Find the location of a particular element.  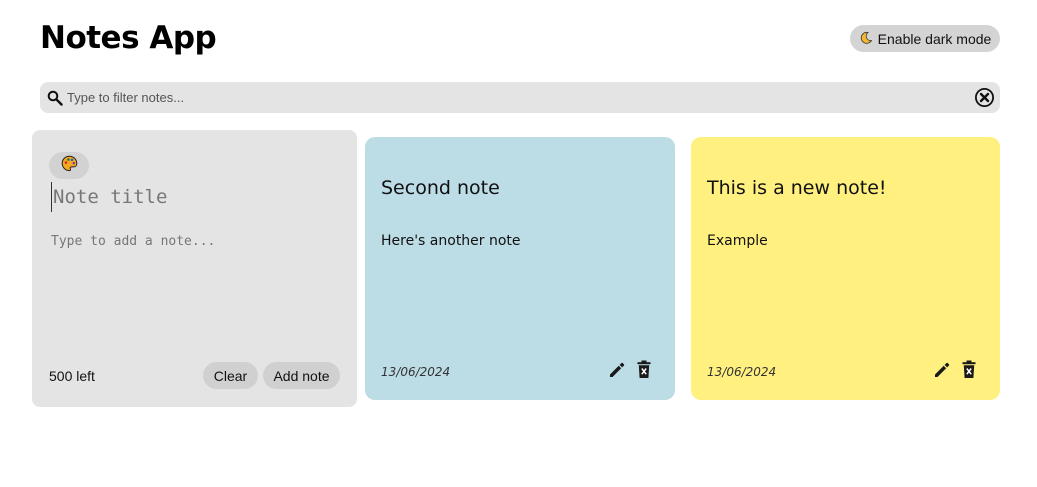

clear-button: Clear is located at coordinates (230, 375).